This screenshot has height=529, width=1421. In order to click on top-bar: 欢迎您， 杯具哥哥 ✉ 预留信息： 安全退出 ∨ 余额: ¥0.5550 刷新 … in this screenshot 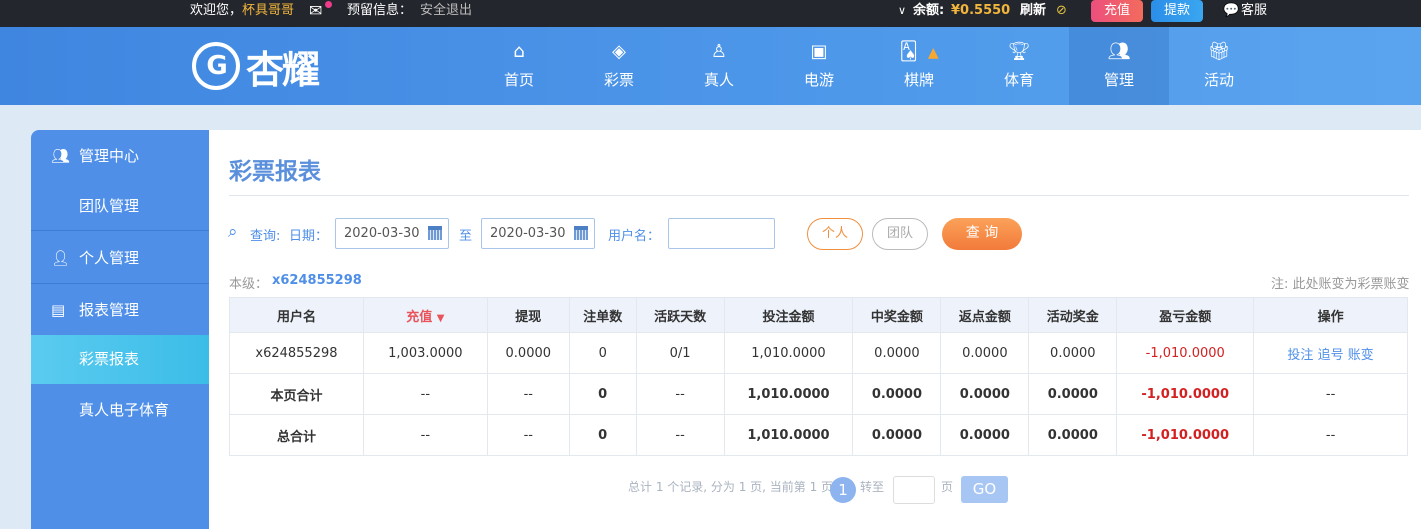, I will do `click(710, 13)`.